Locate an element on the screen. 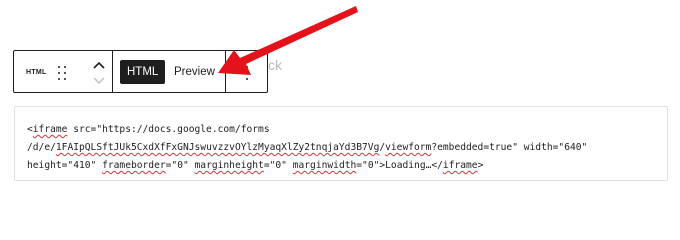  html-block-icon: HTML is located at coordinates (36, 72).